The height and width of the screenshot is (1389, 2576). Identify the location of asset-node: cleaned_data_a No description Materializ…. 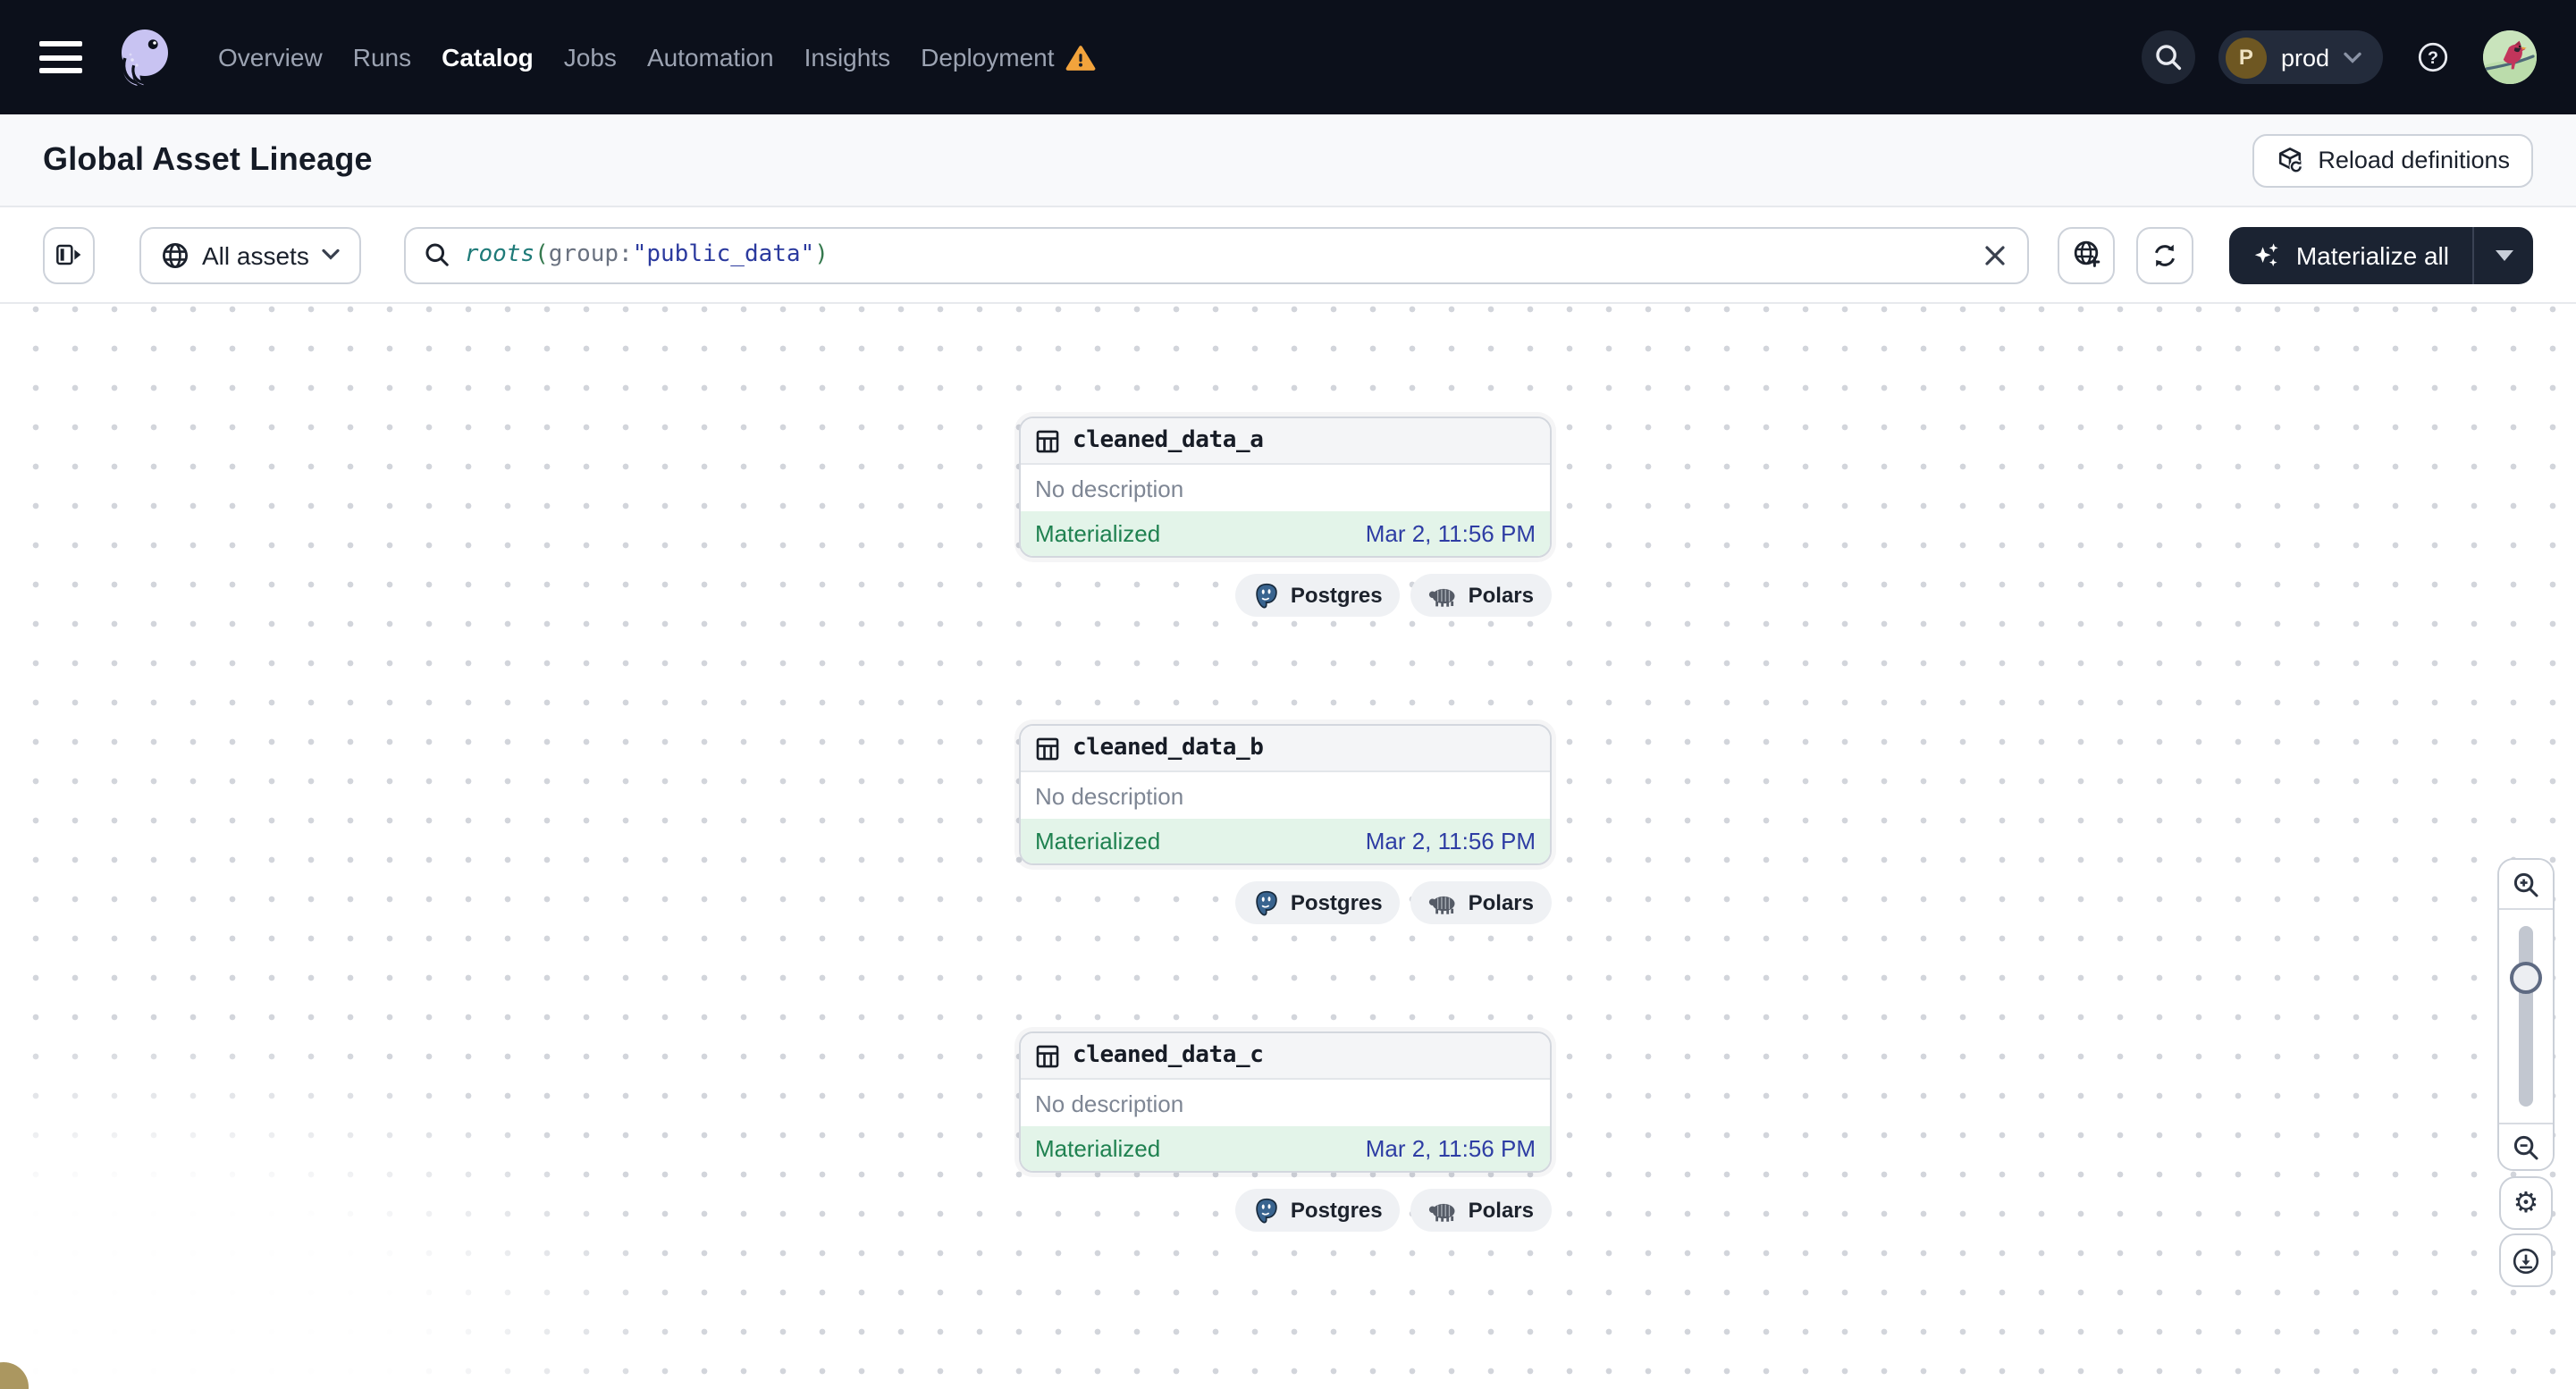
(1286, 487).